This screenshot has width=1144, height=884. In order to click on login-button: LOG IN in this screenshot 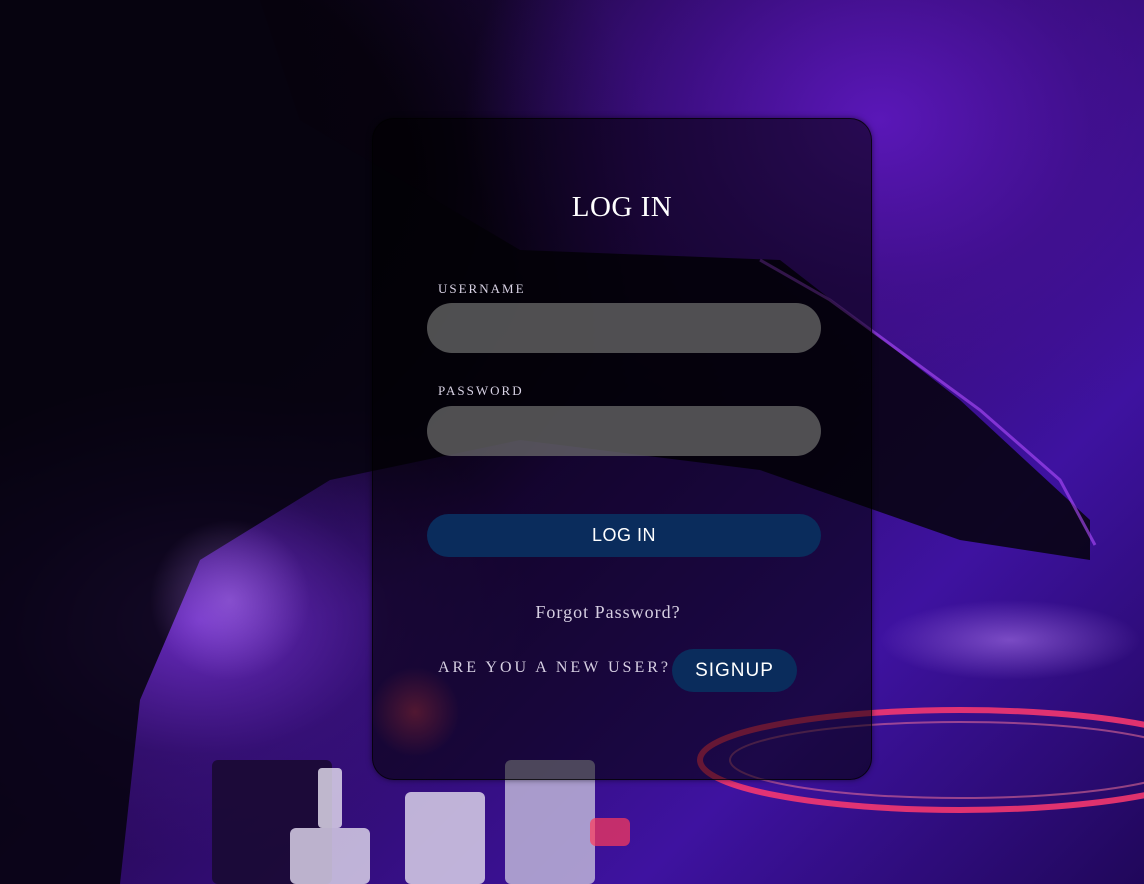, I will do `click(624, 535)`.